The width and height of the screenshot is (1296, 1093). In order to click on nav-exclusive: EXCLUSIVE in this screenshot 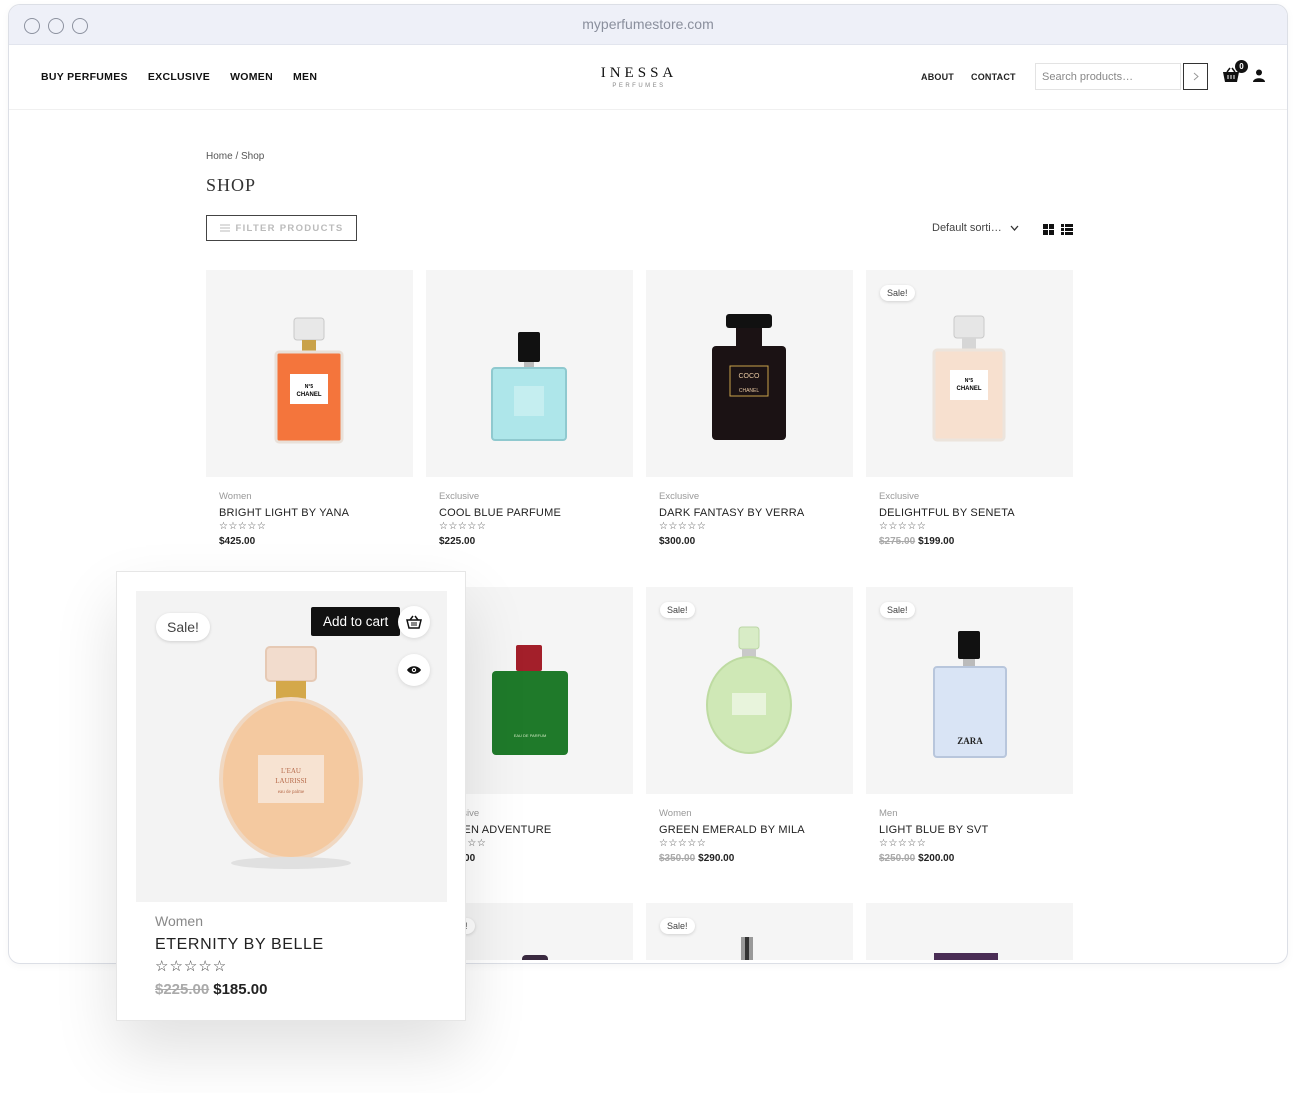, I will do `click(179, 77)`.